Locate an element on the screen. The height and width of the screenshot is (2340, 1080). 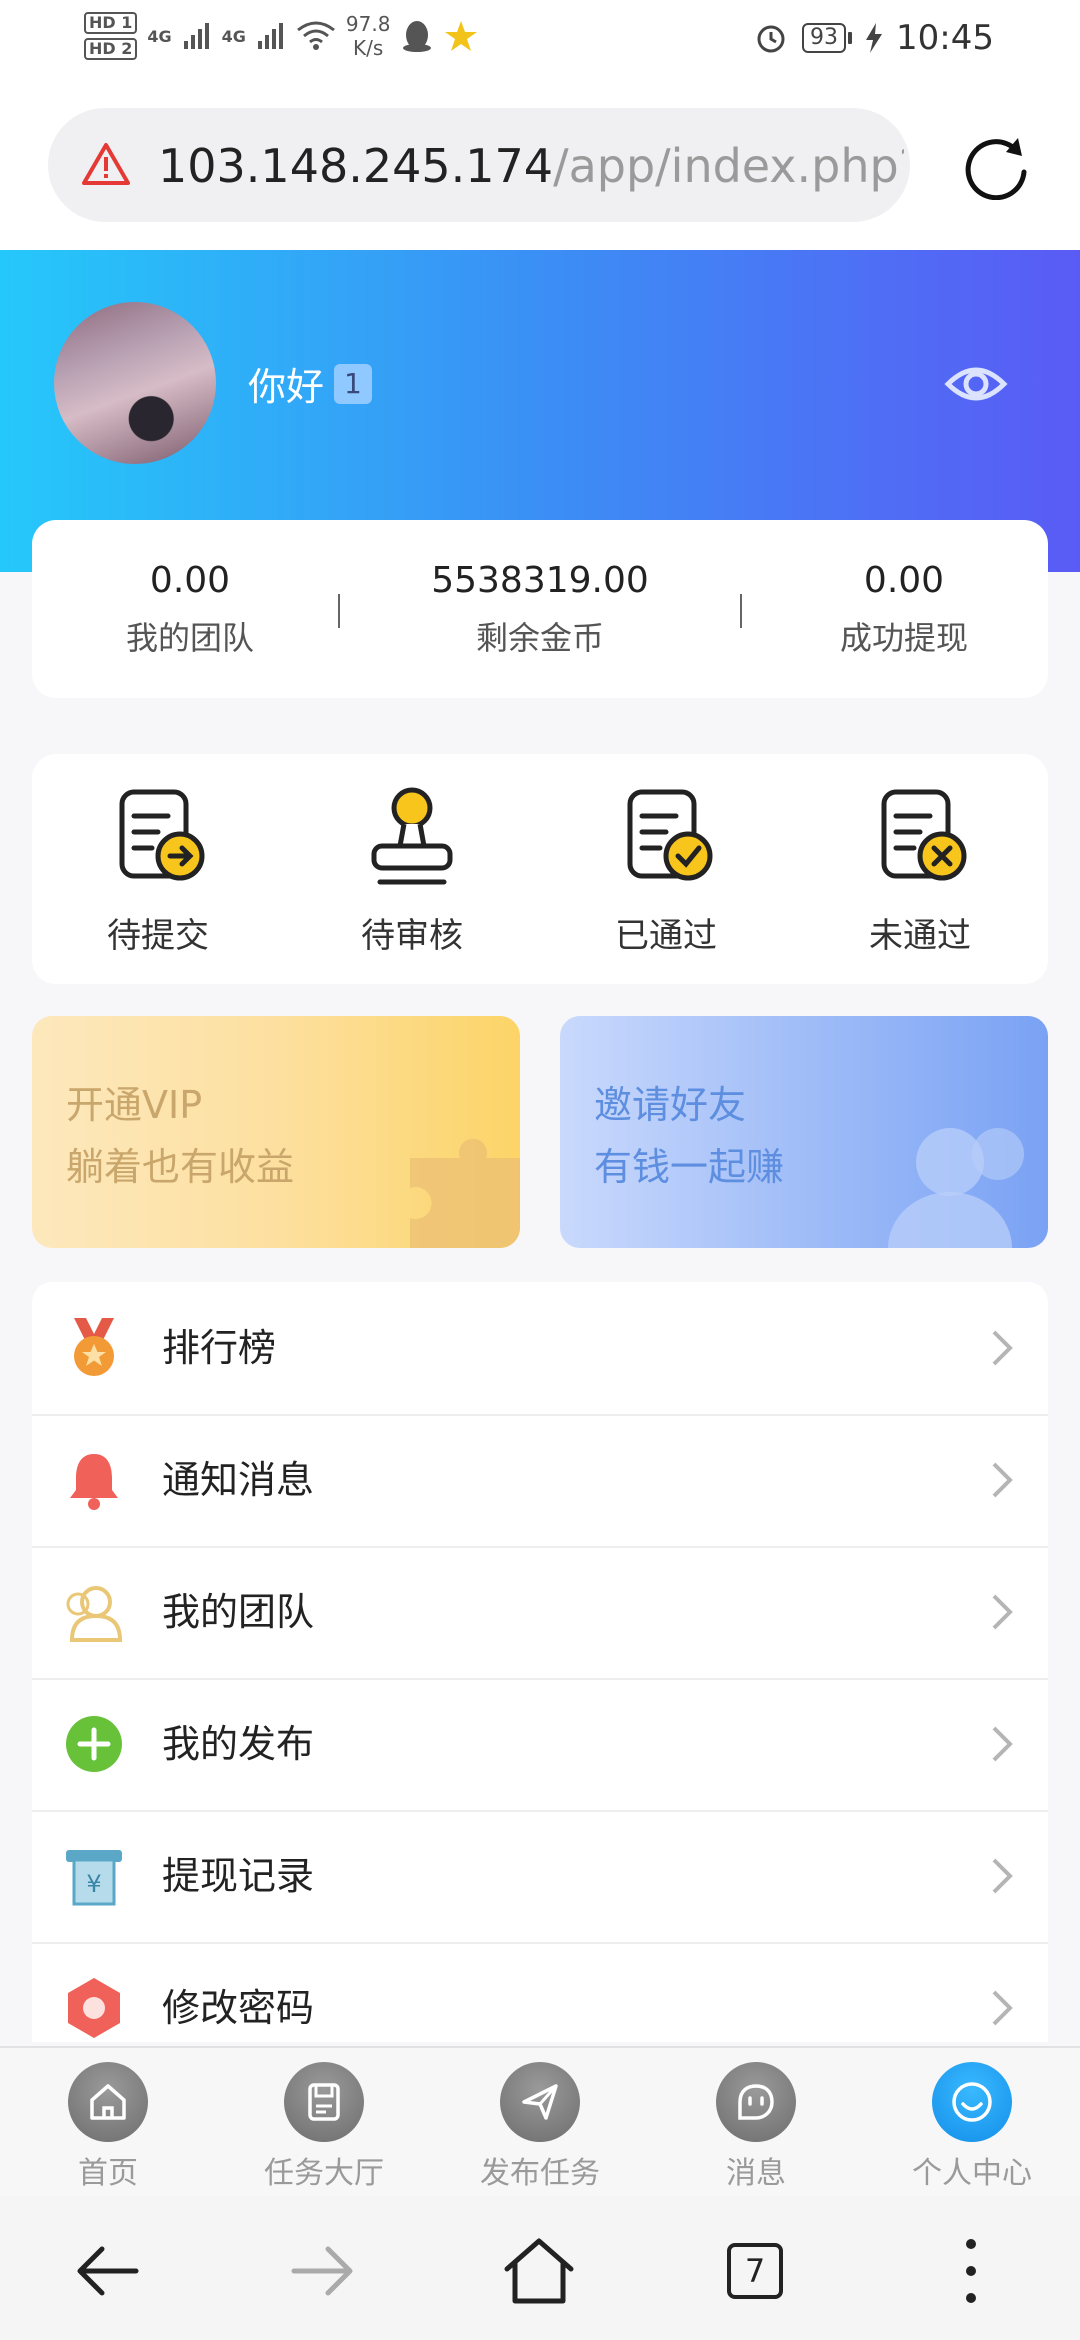
menu-label: 排行榜 is located at coordinates (219, 1348).